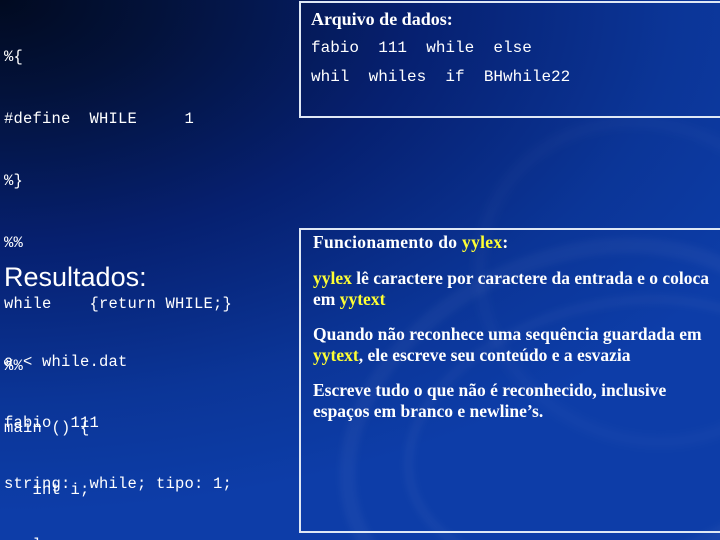 This screenshot has height=540, width=720. I want to click on data-file-title: Arquivo de dados:, so click(382, 19).